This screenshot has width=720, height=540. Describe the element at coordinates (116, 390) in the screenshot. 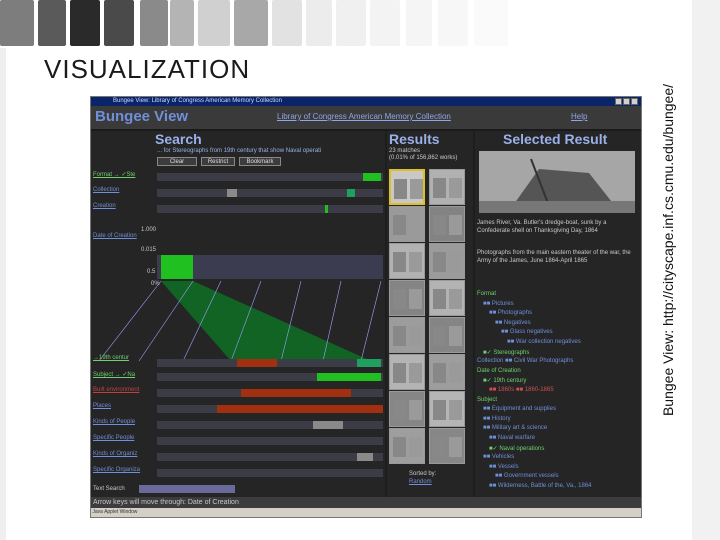

I see `facet-built-environment: Built environment` at that location.